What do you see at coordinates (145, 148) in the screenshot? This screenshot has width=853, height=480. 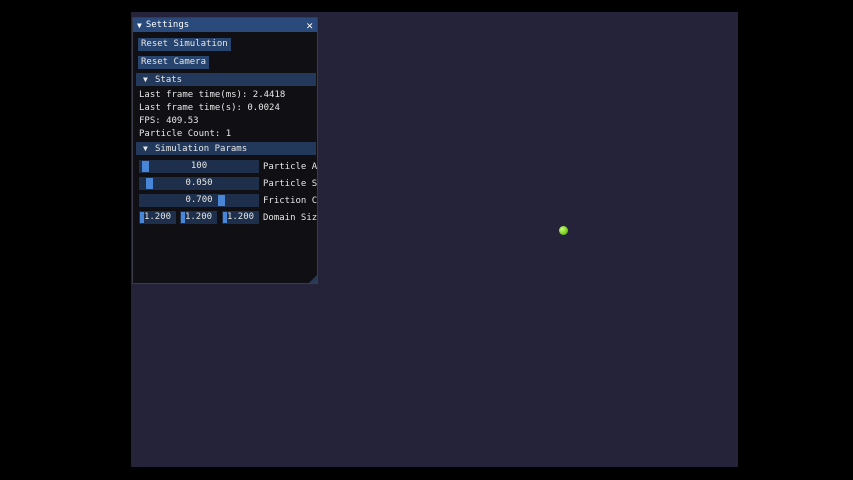 I see `sim-params-collapse-icon: ▼` at bounding box center [145, 148].